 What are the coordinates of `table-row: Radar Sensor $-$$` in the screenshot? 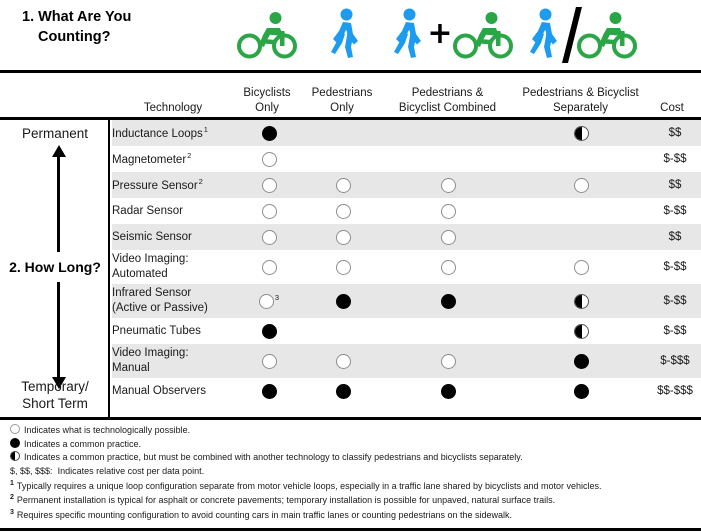 It's located at (406, 211).